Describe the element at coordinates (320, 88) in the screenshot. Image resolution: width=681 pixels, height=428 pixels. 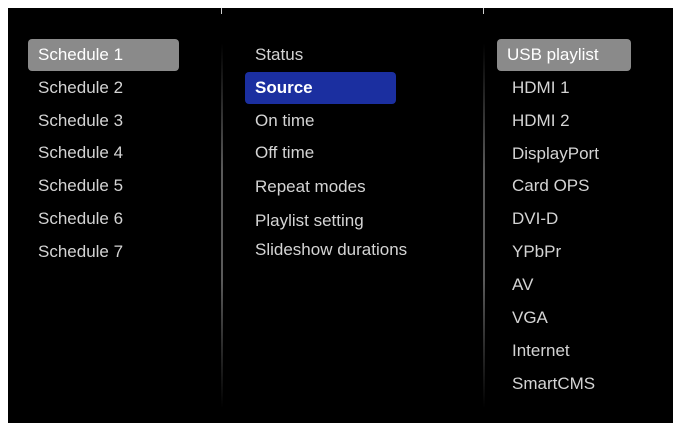
I see `setting-source: Source` at that location.